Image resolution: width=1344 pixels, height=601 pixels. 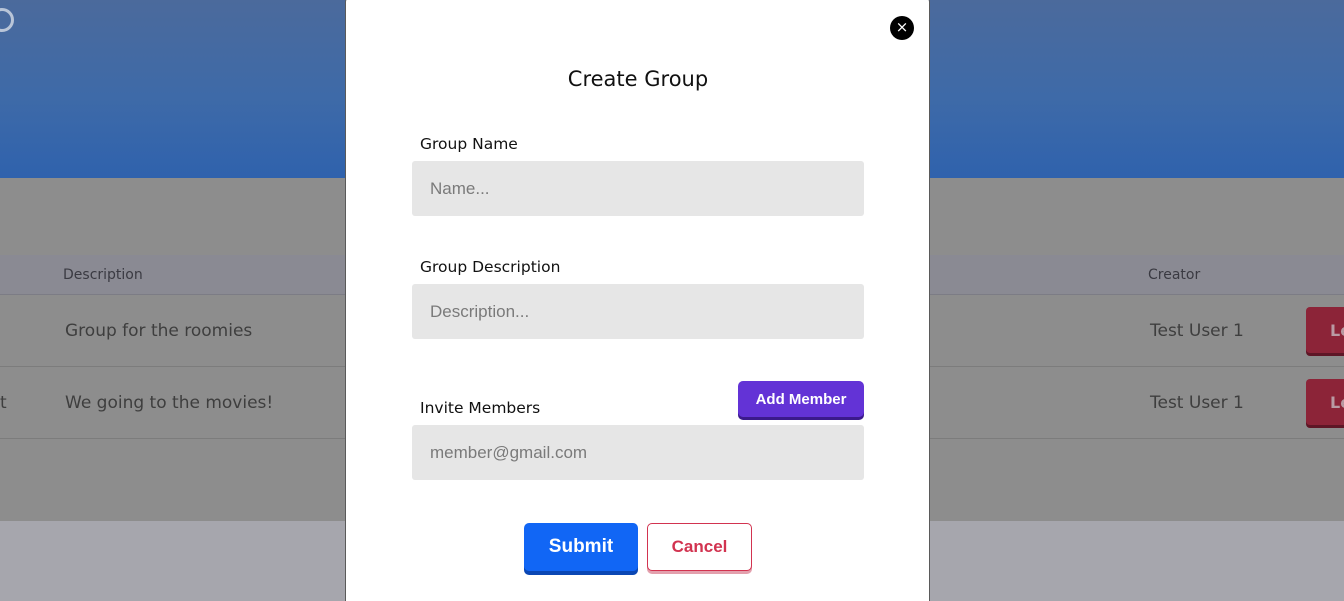 I want to click on group-description-input, so click(x=638, y=311).